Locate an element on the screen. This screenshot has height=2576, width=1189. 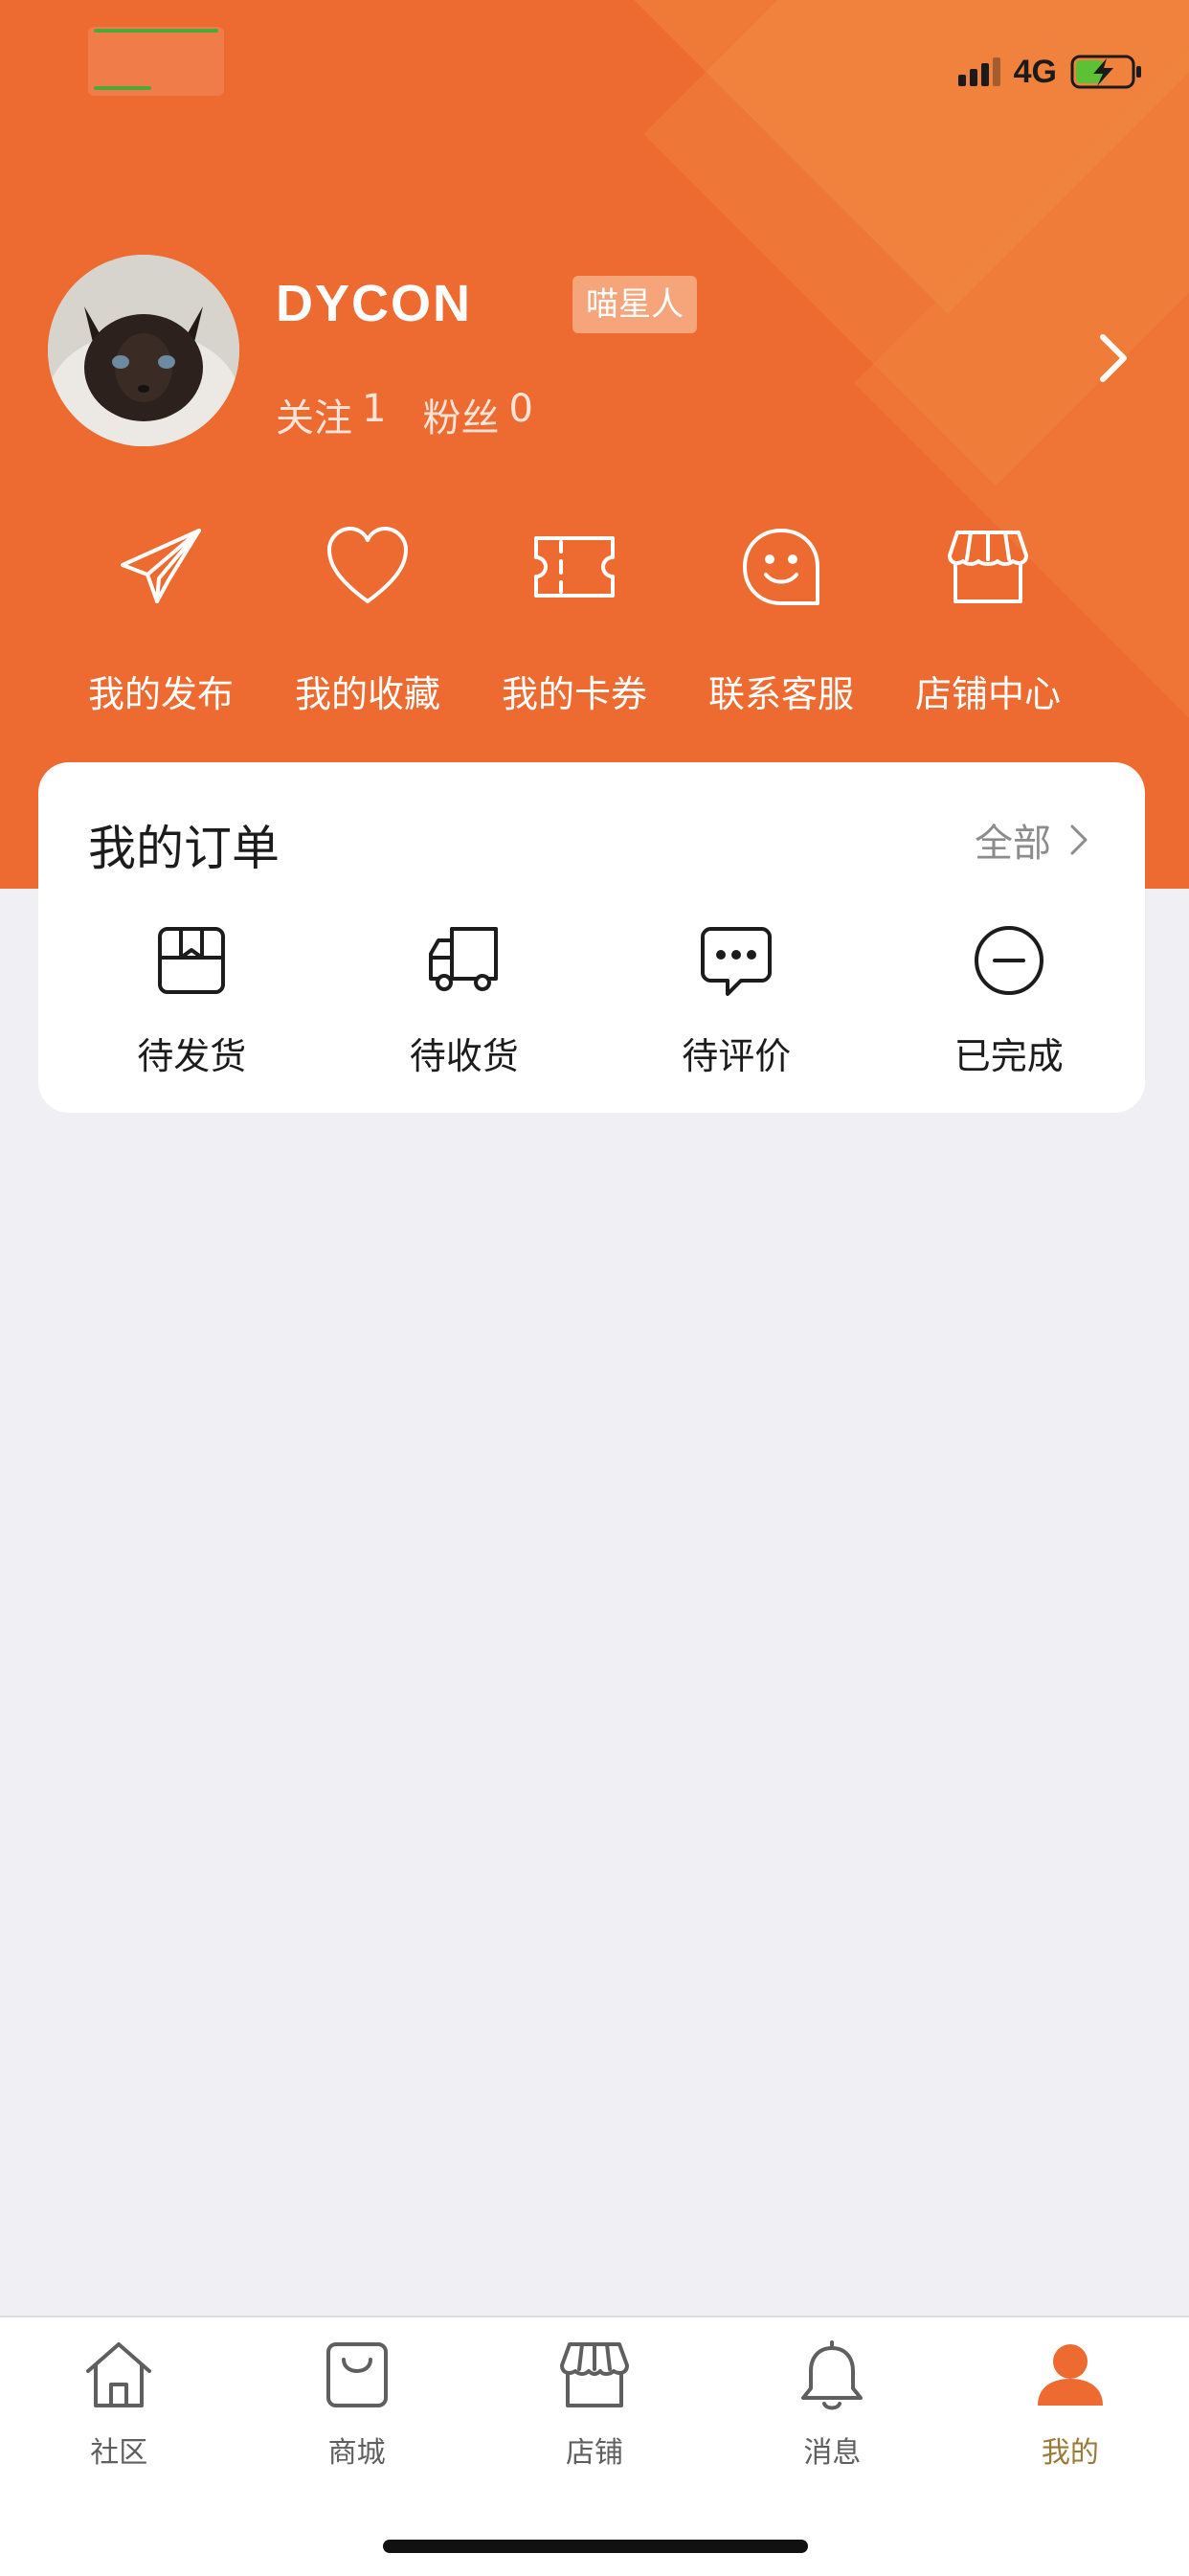
quick-action-favorites: 我的收藏 is located at coordinates (367, 619).